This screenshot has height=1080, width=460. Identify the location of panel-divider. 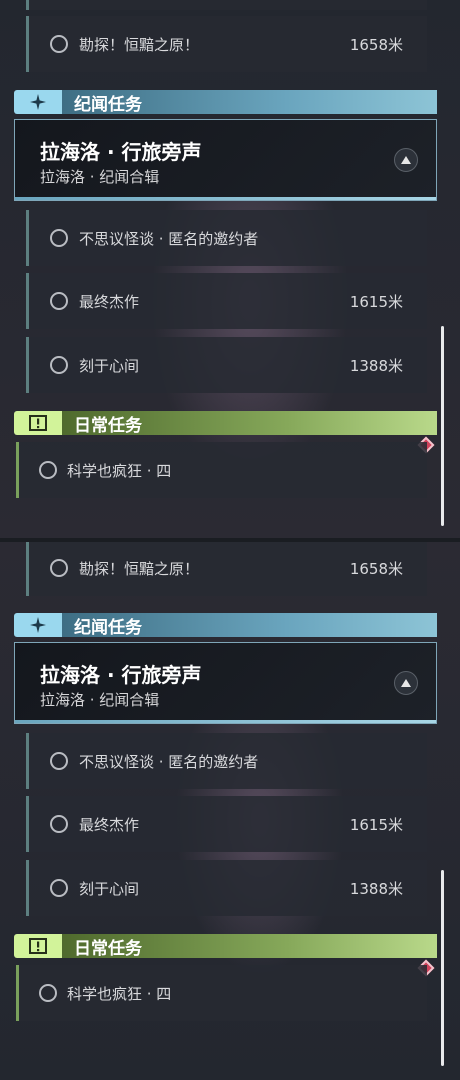
(230, 540).